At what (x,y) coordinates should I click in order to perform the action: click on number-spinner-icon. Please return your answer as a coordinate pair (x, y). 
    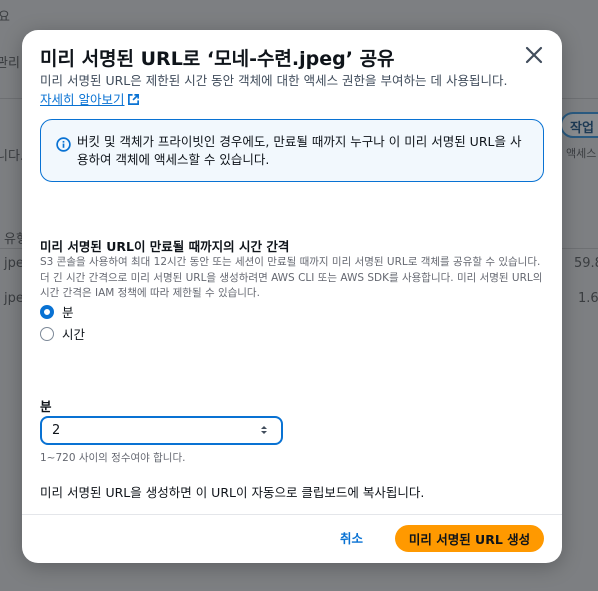
    Looking at the image, I should click on (264, 430).